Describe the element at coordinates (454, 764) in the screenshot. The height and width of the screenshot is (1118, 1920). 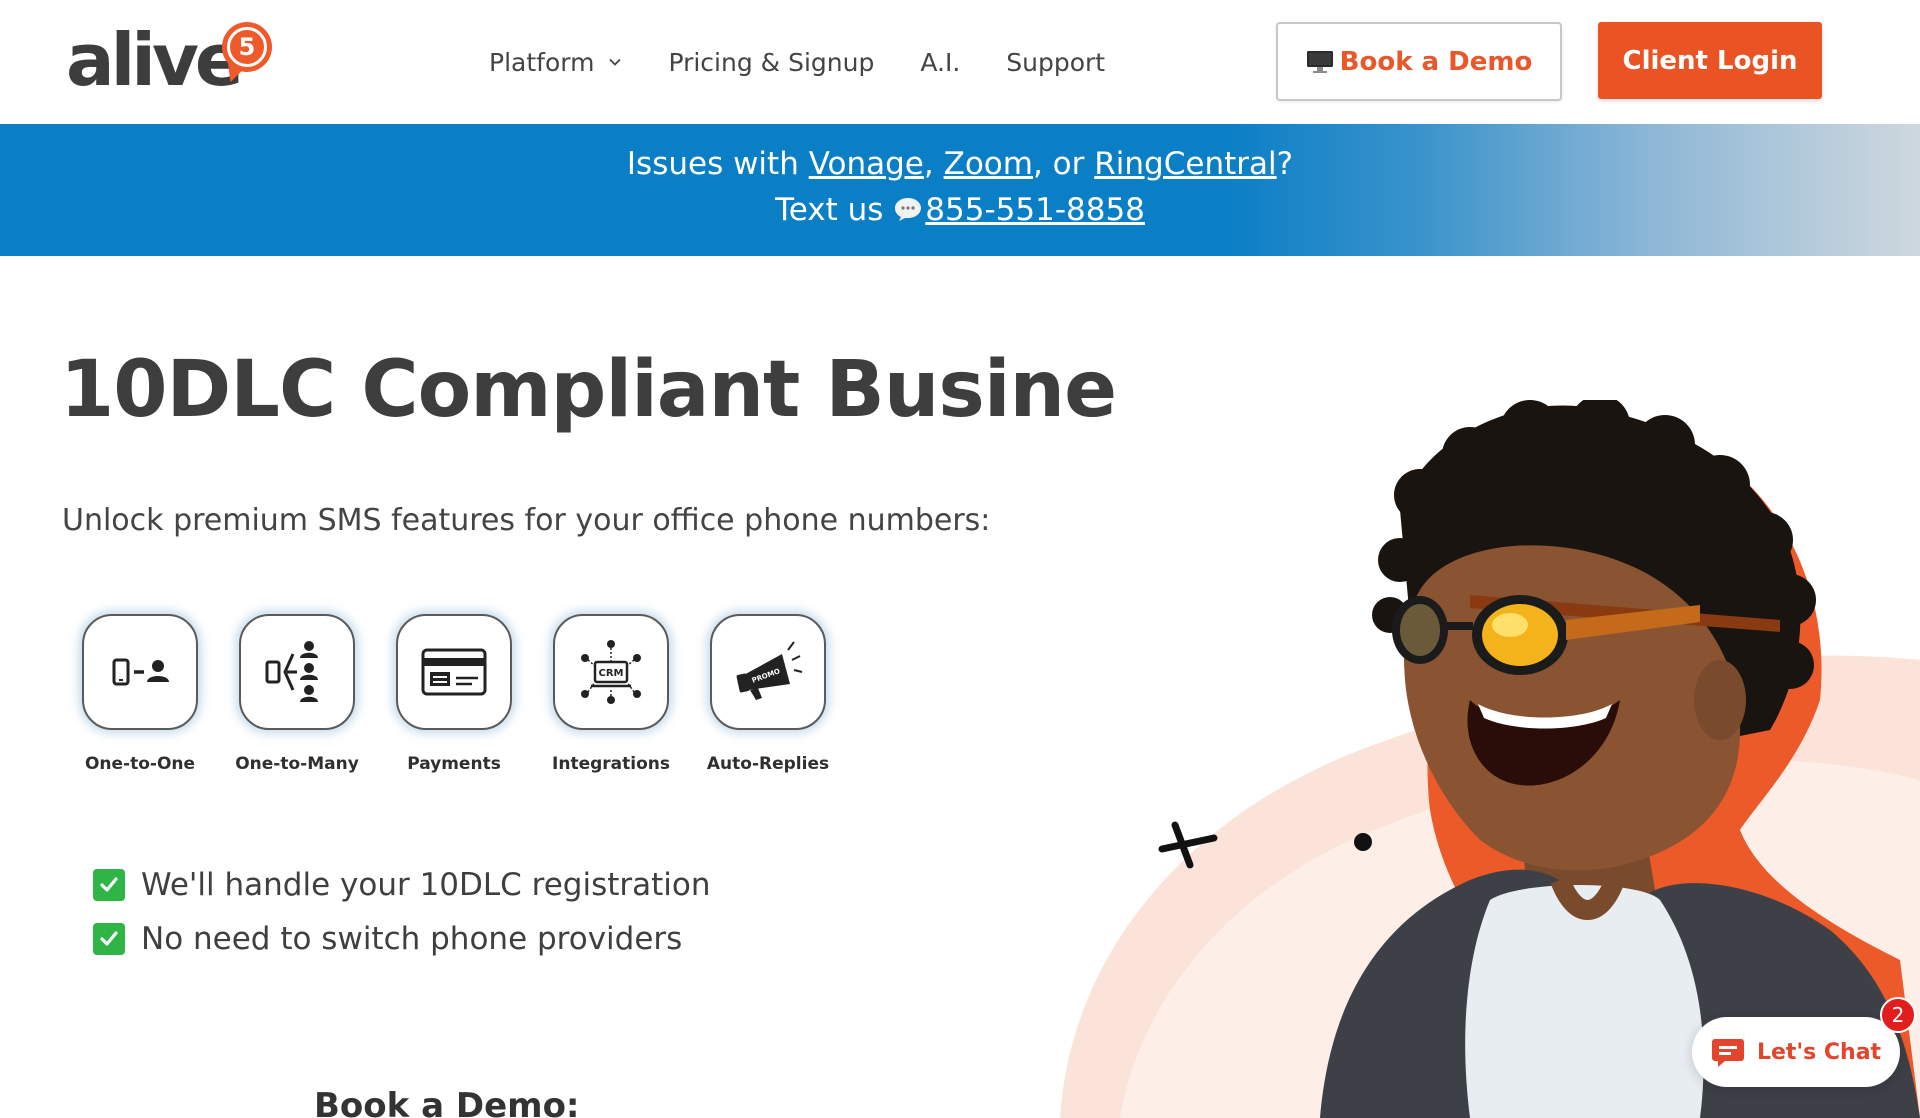
I see `feature-label: Payments` at that location.